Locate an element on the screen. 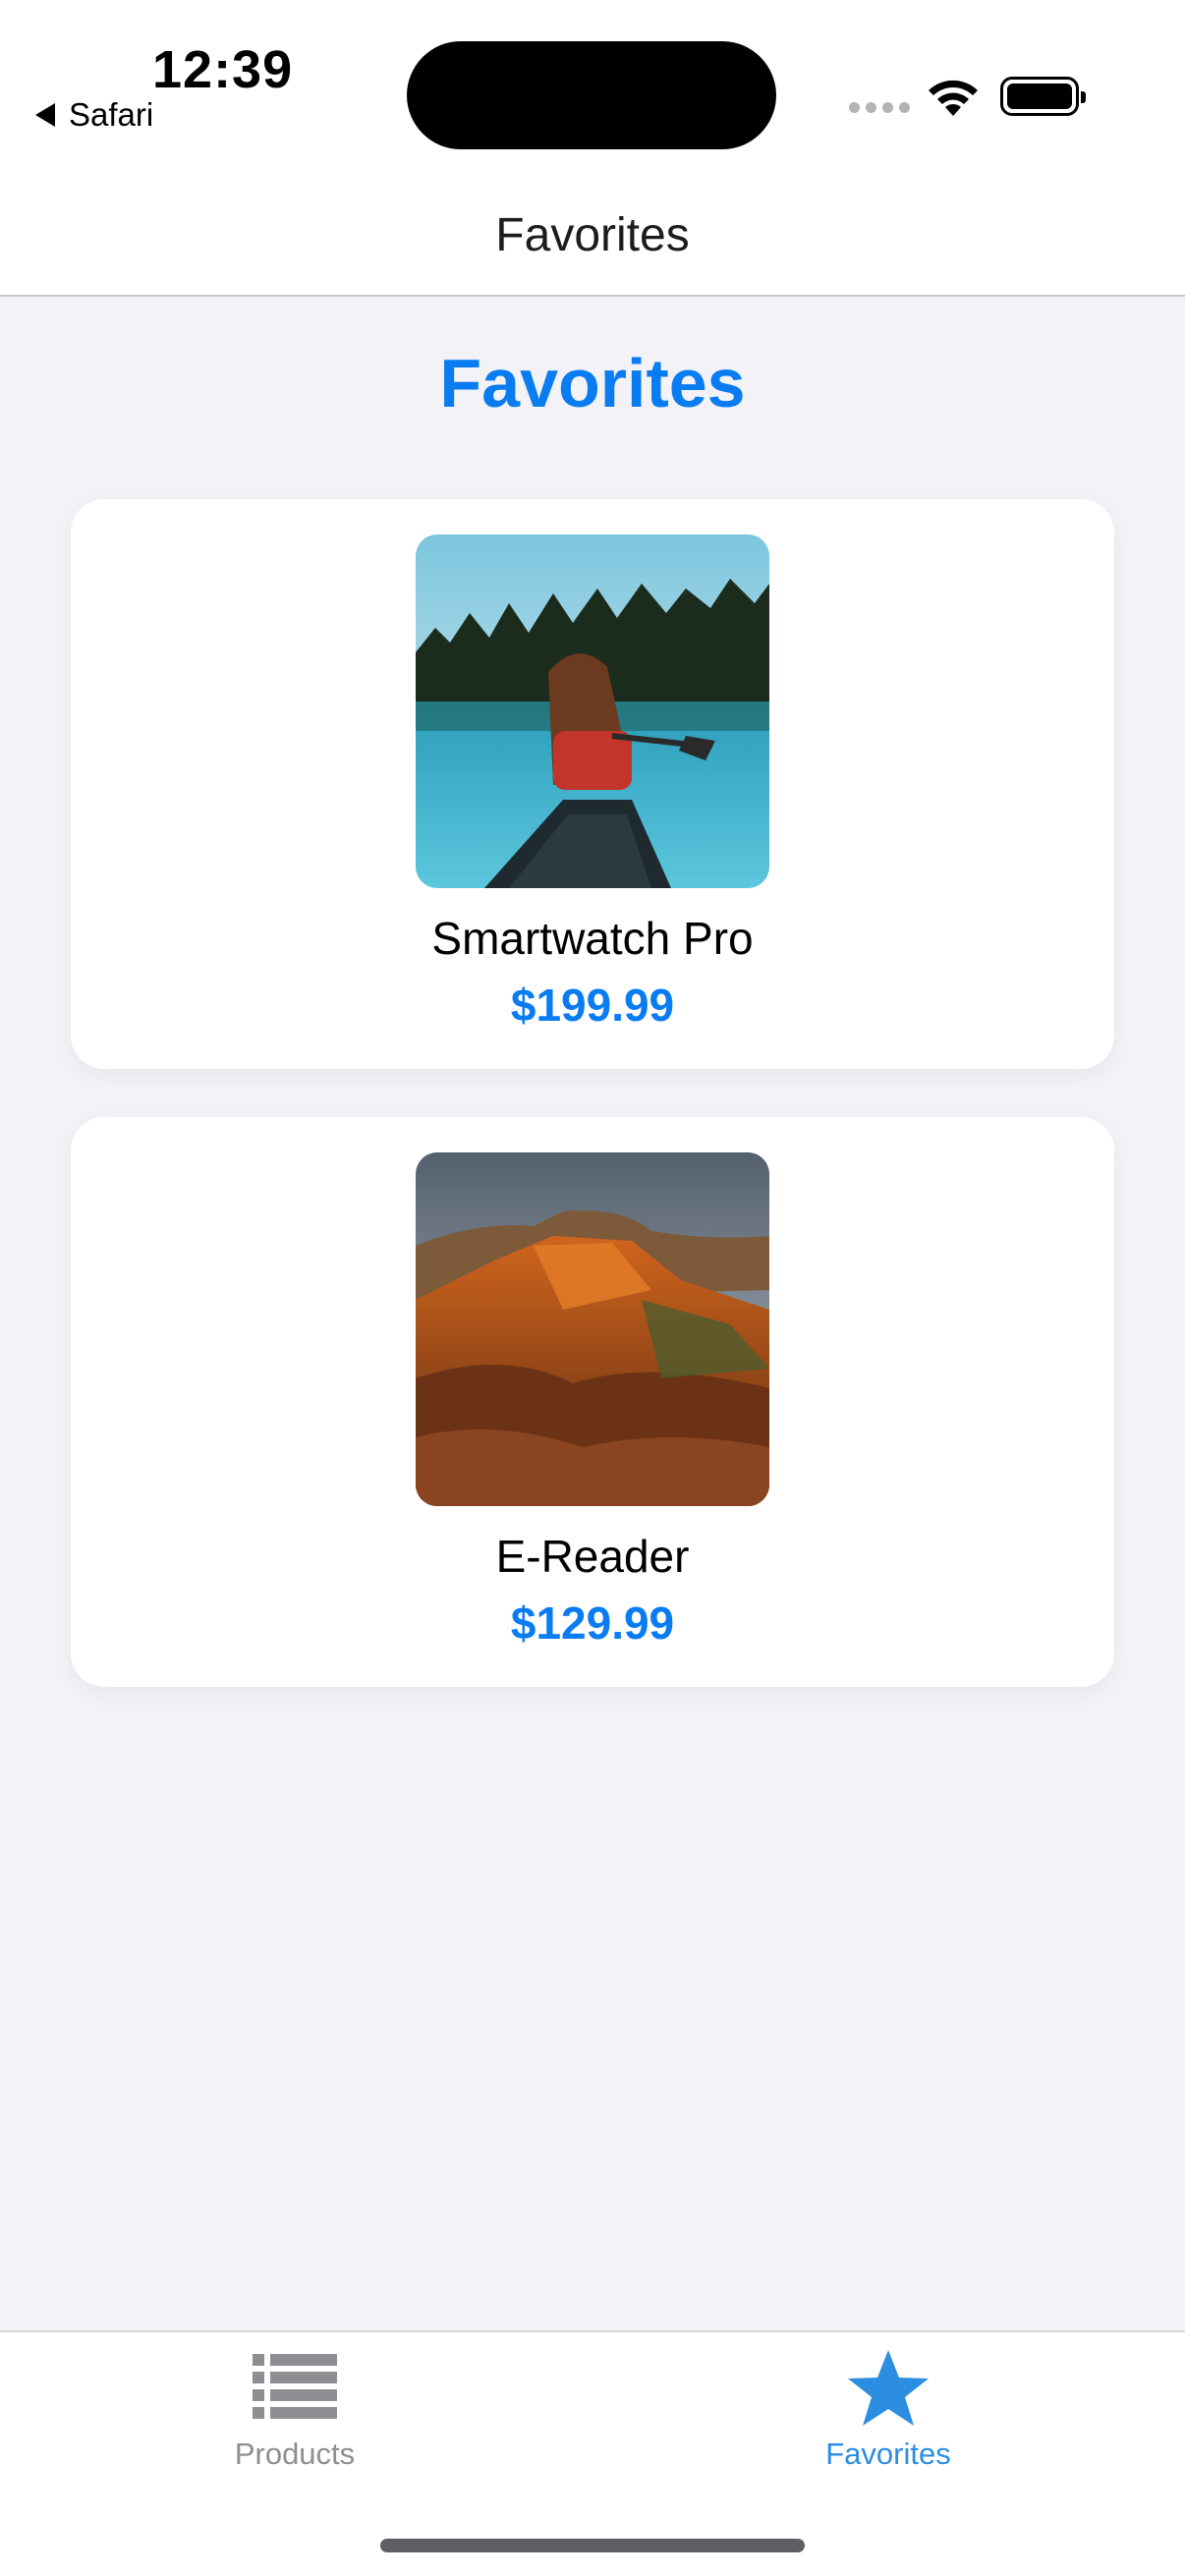 This screenshot has height=2576, width=1185. page-title: Favorites is located at coordinates (592, 383).